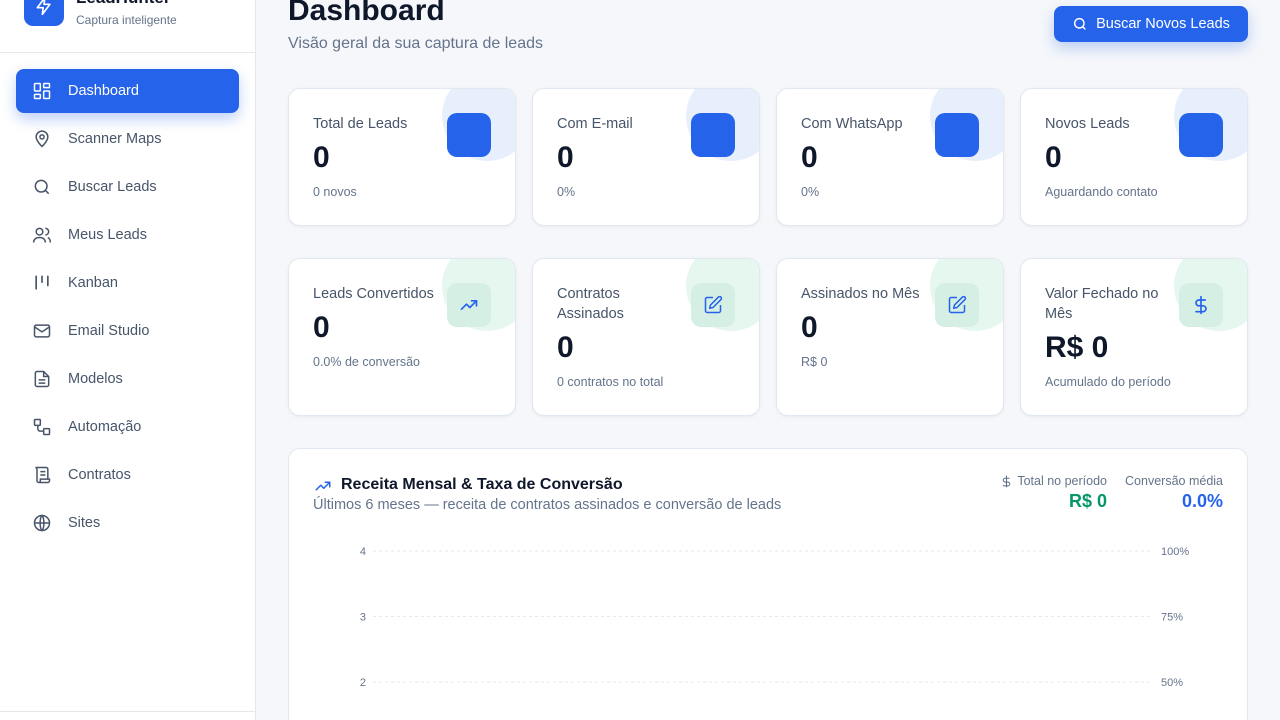 This screenshot has width=1280, height=720. What do you see at coordinates (852, 124) in the screenshot?
I see `stat-label: Com WhatsApp` at bounding box center [852, 124].